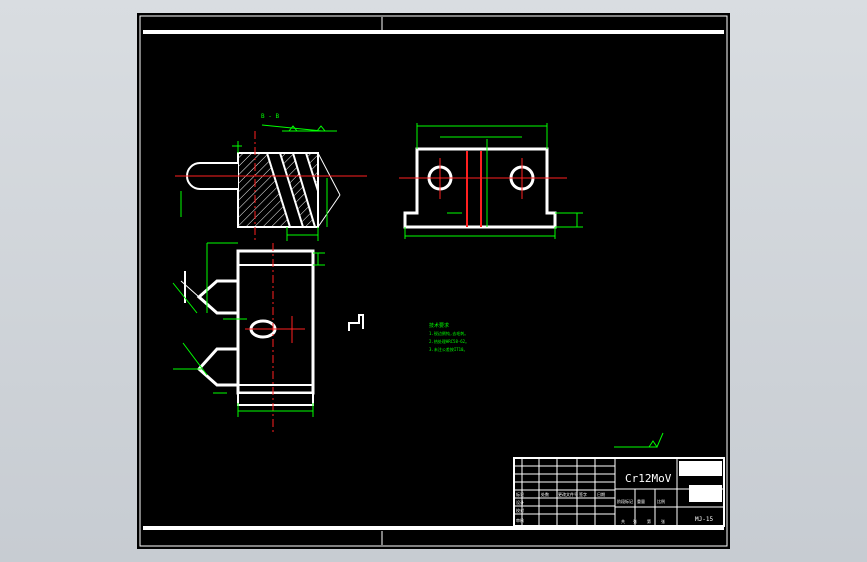  Describe the element at coordinates (649, 521) in the screenshot. I see `sheet-count-label: 第` at that location.